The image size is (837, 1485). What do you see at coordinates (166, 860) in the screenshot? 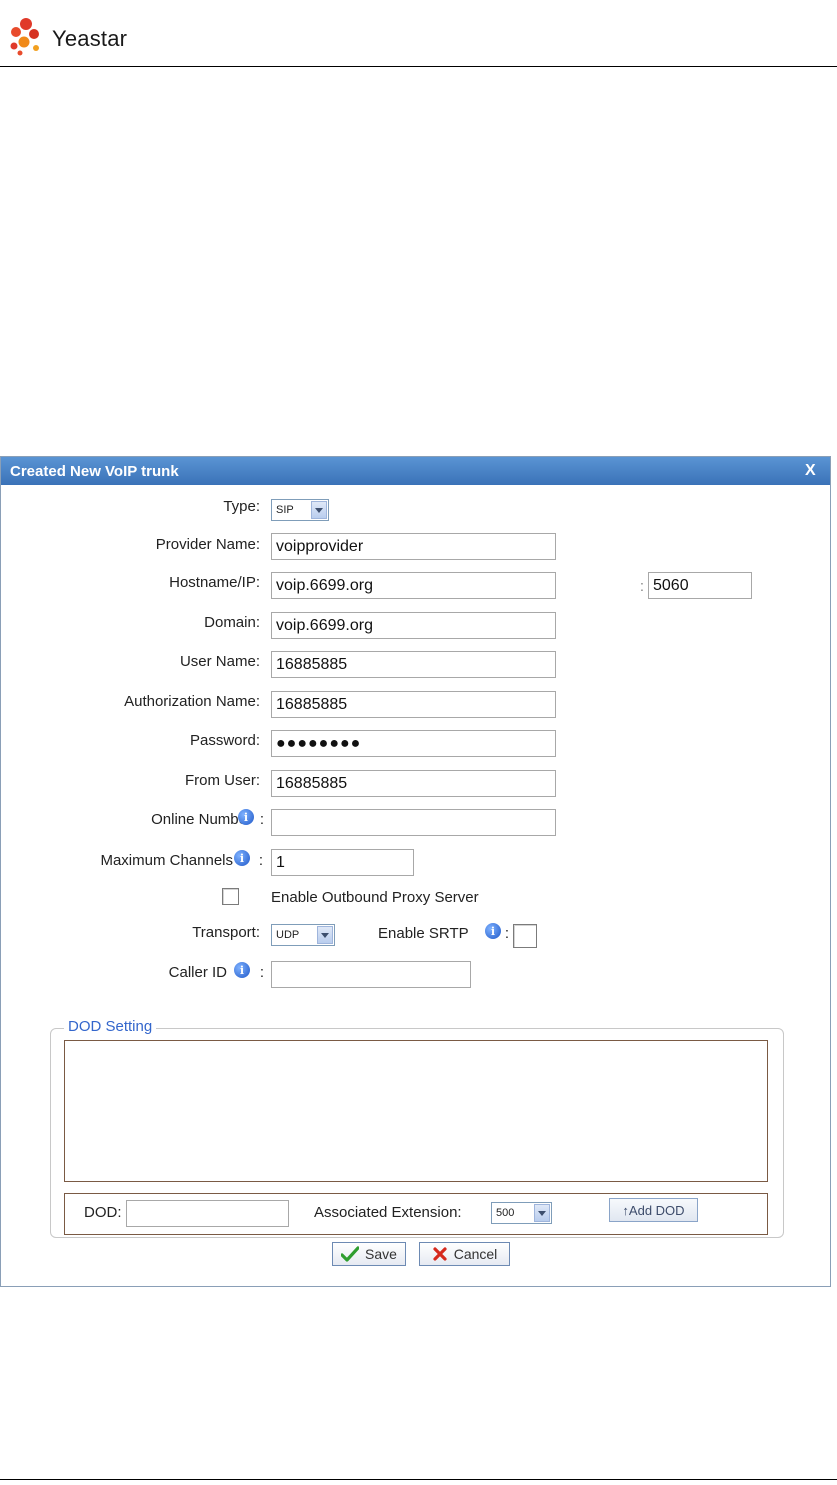
I see `max-channels-label: Maximum Channels` at bounding box center [166, 860].